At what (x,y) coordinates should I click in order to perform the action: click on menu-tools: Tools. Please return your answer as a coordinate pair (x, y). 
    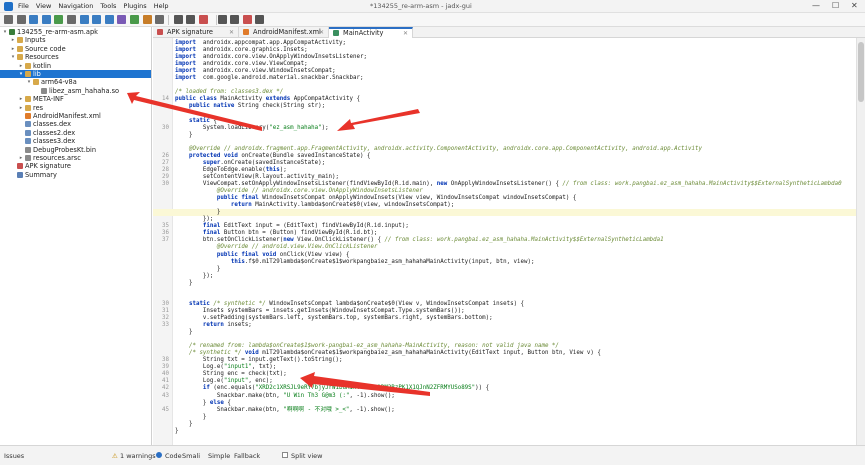
    Looking at the image, I should click on (108, 6).